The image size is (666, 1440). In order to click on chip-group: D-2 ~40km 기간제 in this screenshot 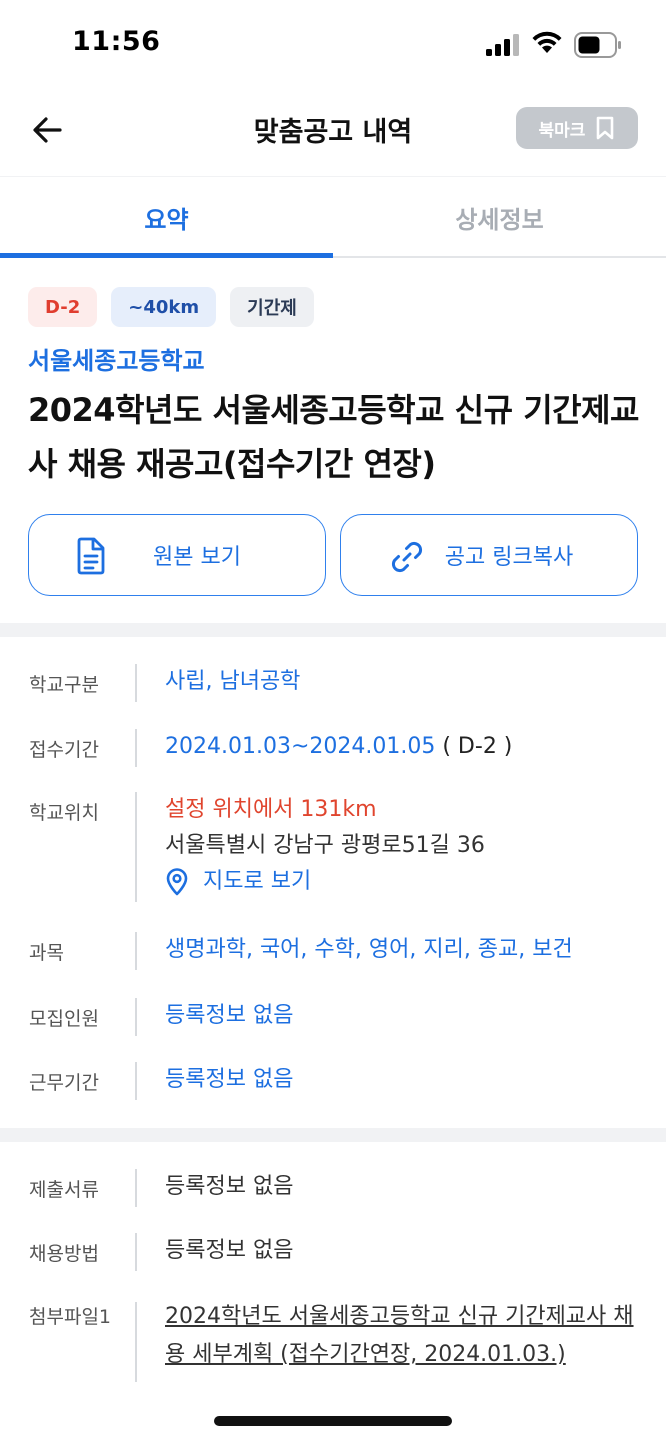, I will do `click(171, 307)`.